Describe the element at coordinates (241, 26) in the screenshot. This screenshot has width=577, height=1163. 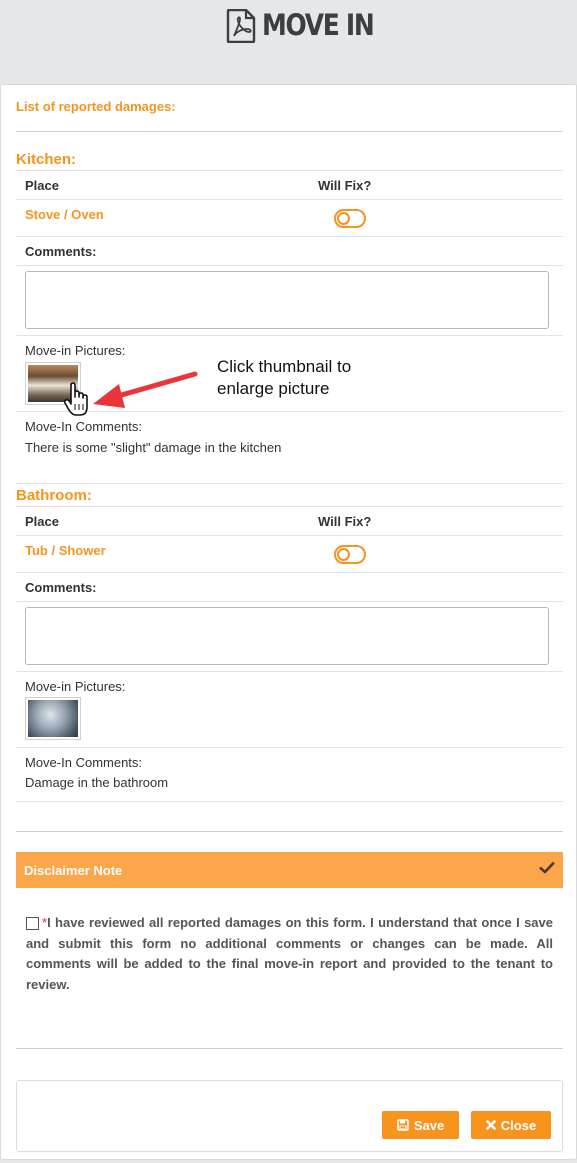
I see `pdf-icon` at that location.